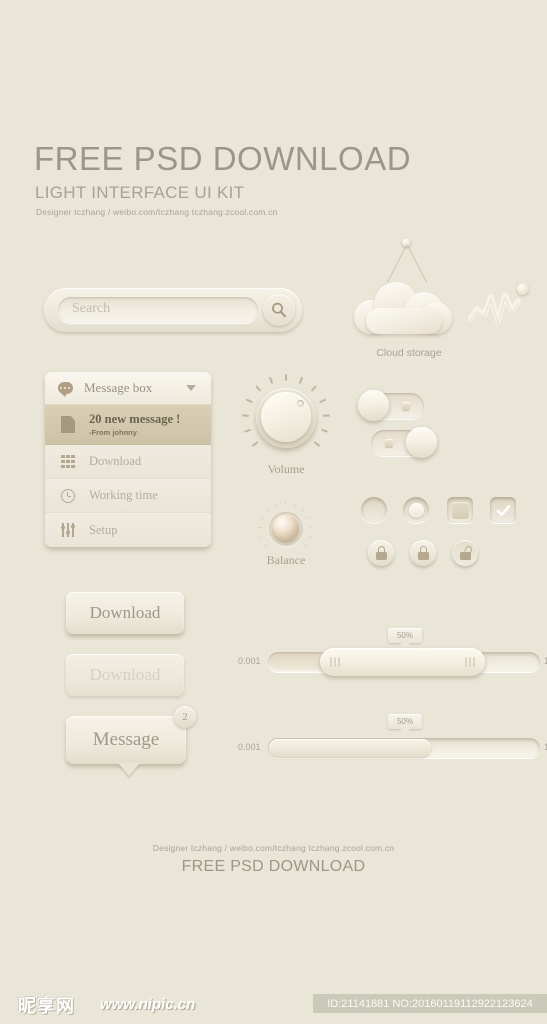  Describe the element at coordinates (68, 495) in the screenshot. I see `clock-icon` at that location.